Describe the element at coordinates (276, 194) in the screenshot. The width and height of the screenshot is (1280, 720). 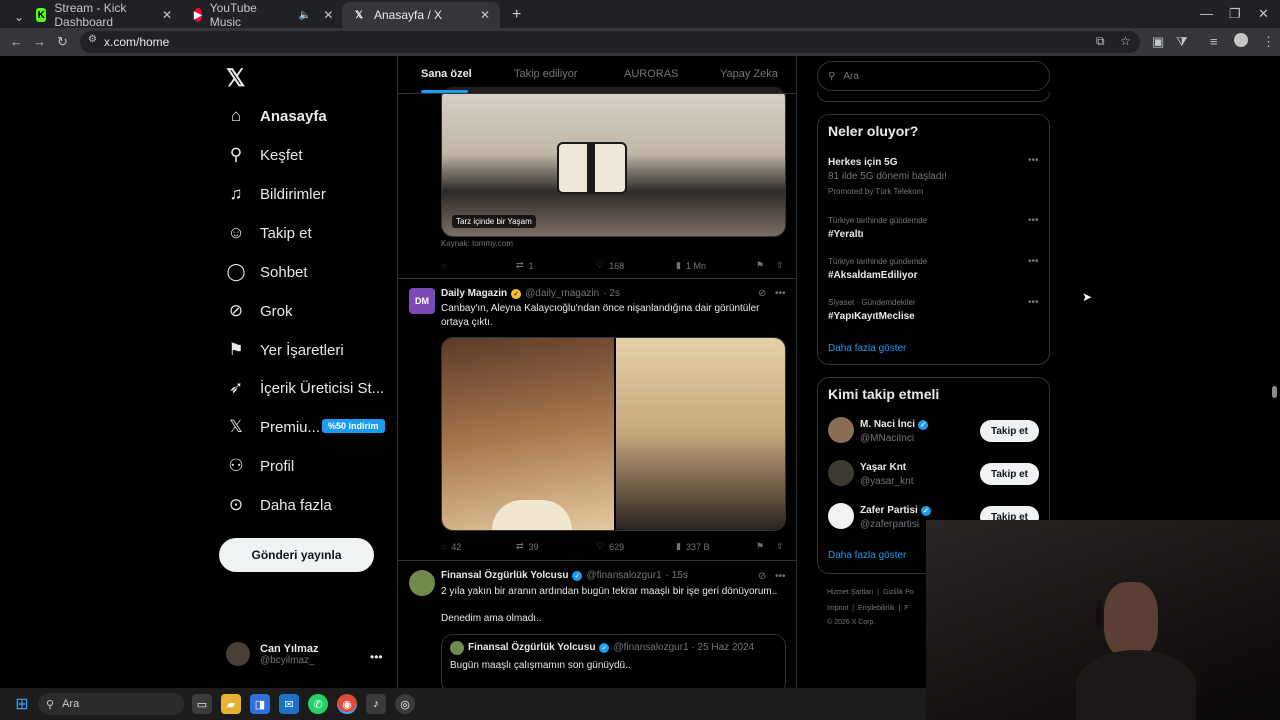
I see `nav-notifications: ♫ Bildirimler` at that location.